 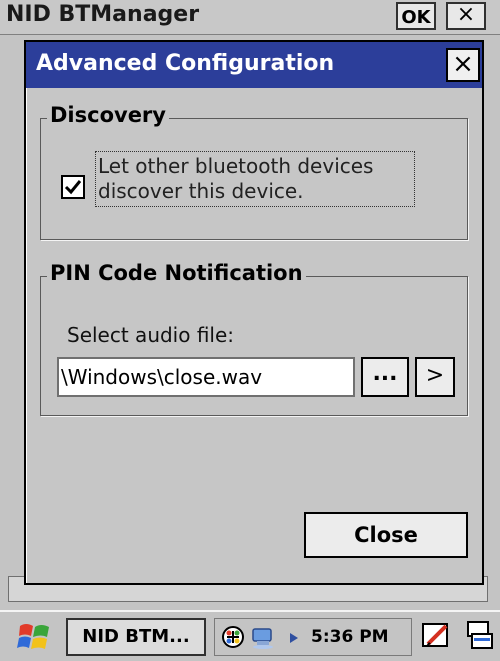 I want to click on discoverable-checkbox, so click(x=73, y=187).